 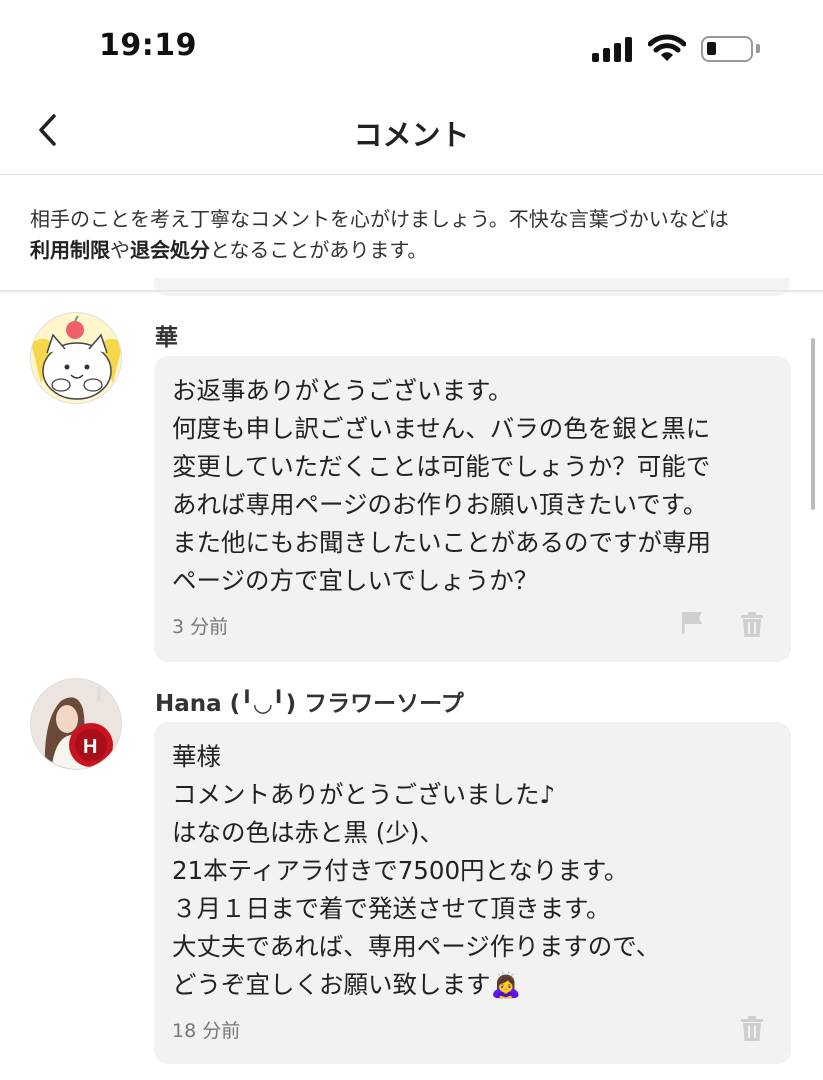 I want to click on status-time: 19:19, so click(x=148, y=45).